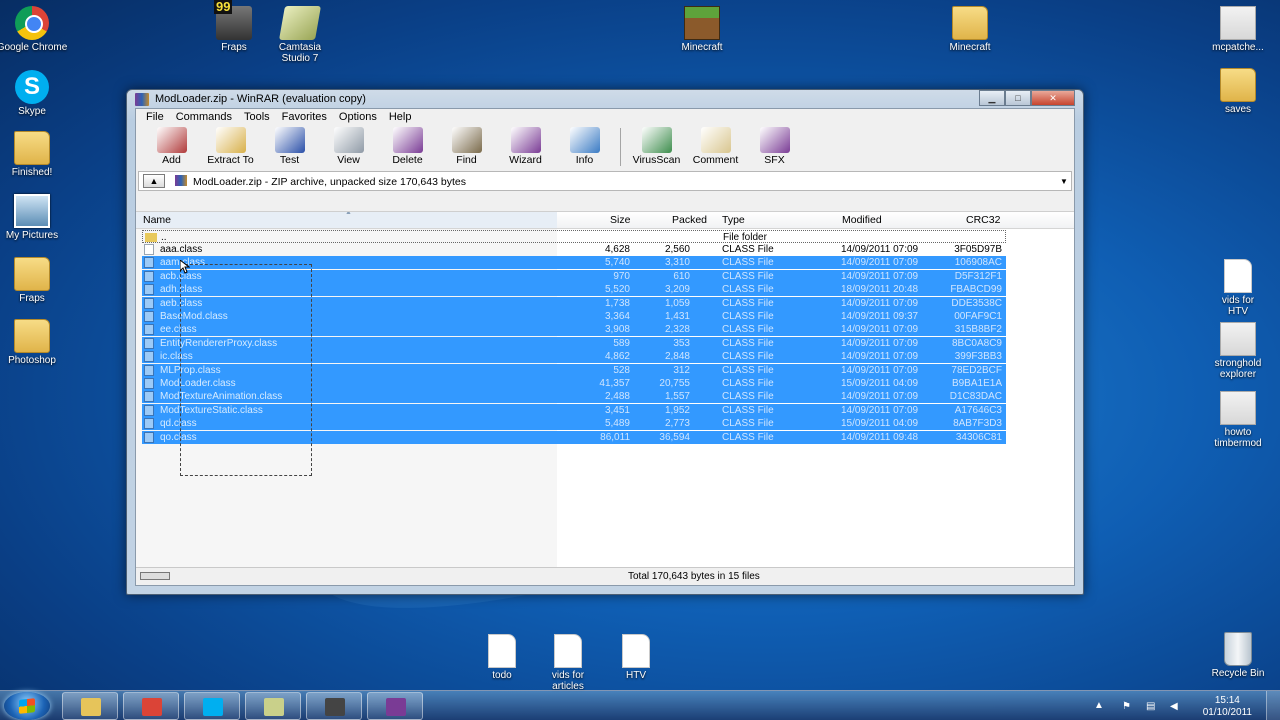 The width and height of the screenshot is (1280, 720). What do you see at coordinates (1238, 351) in the screenshot?
I see `desktop-icon-stronghold-explorer: stronghold explorer` at bounding box center [1238, 351].